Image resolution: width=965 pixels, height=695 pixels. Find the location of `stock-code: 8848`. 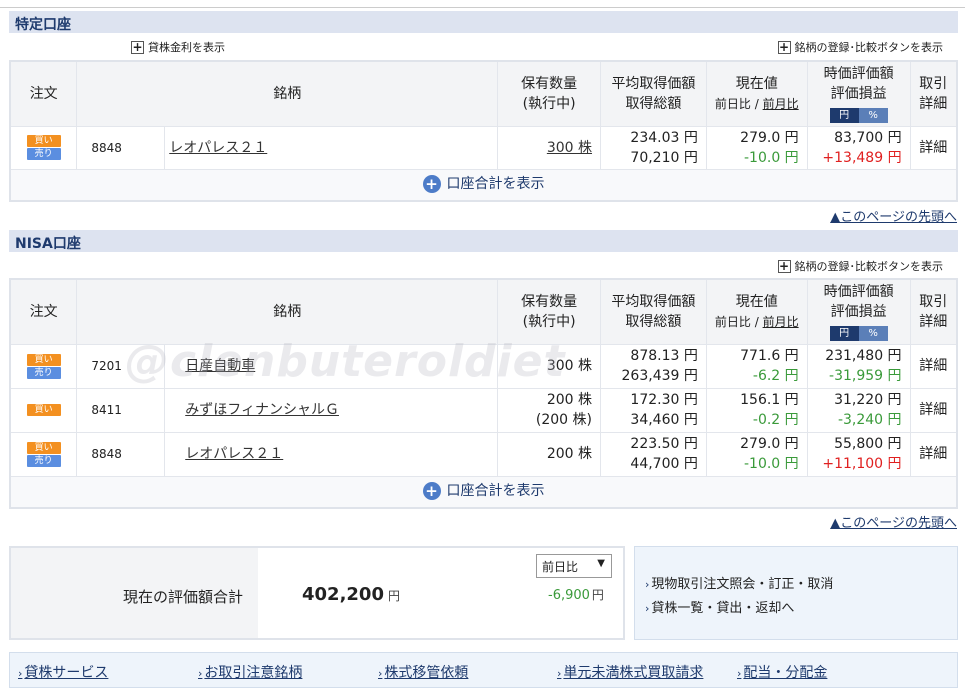

stock-code: 8848 is located at coordinates (121, 147).